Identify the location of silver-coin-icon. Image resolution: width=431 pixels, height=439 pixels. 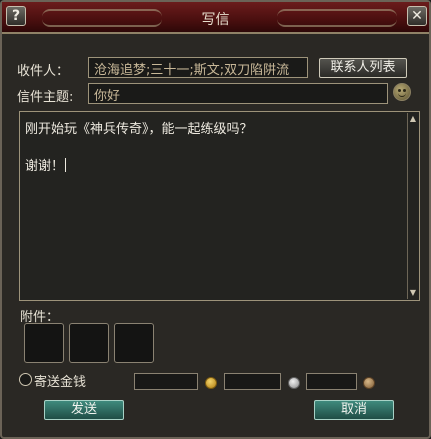
(294, 383).